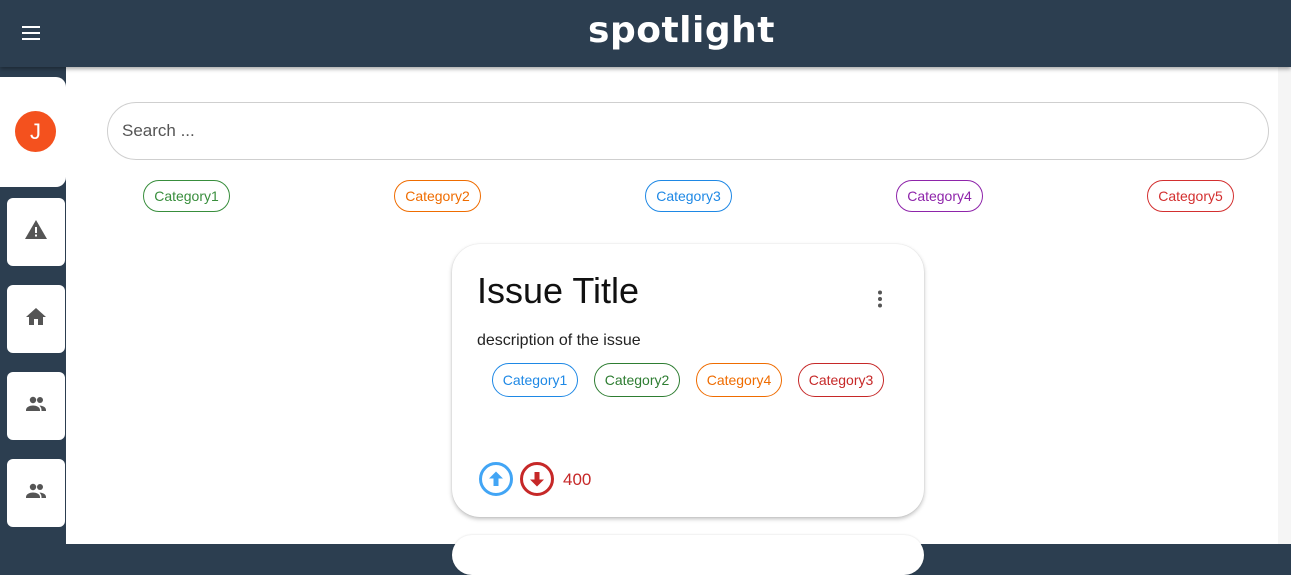  I want to click on issue-description: description of the issue, so click(559, 340).